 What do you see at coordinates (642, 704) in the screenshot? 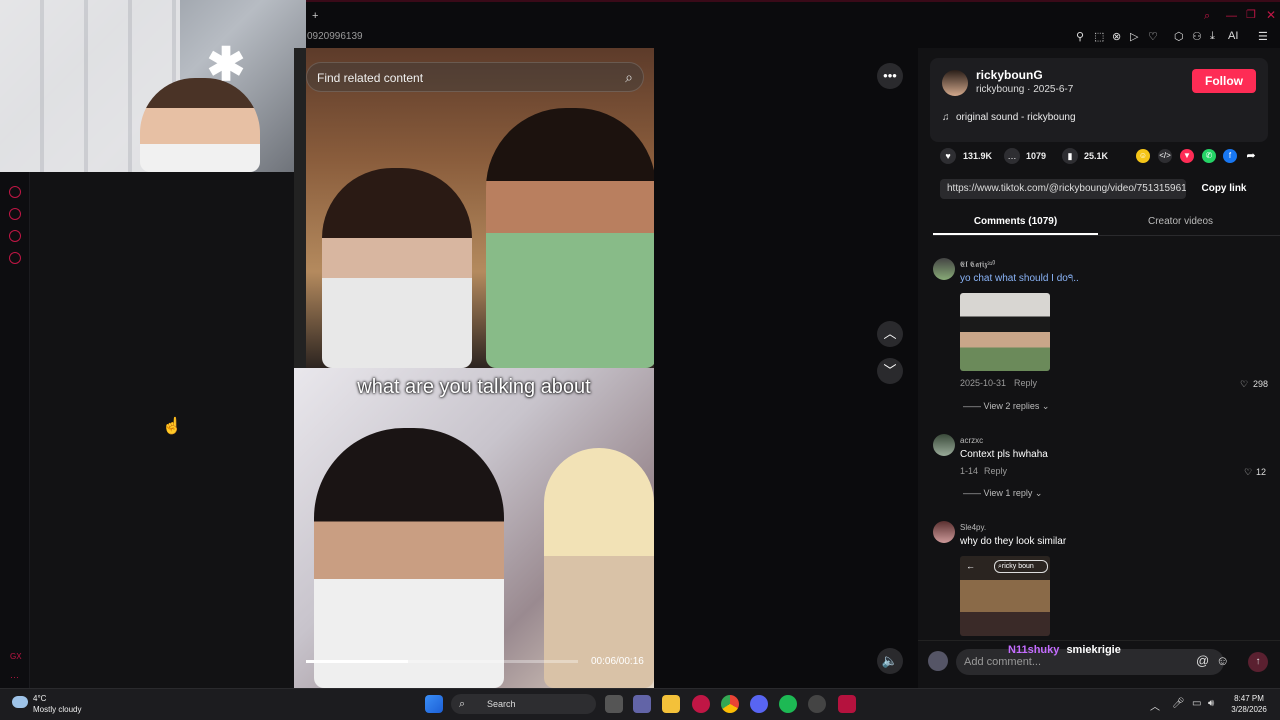
I see `teams-icon` at bounding box center [642, 704].